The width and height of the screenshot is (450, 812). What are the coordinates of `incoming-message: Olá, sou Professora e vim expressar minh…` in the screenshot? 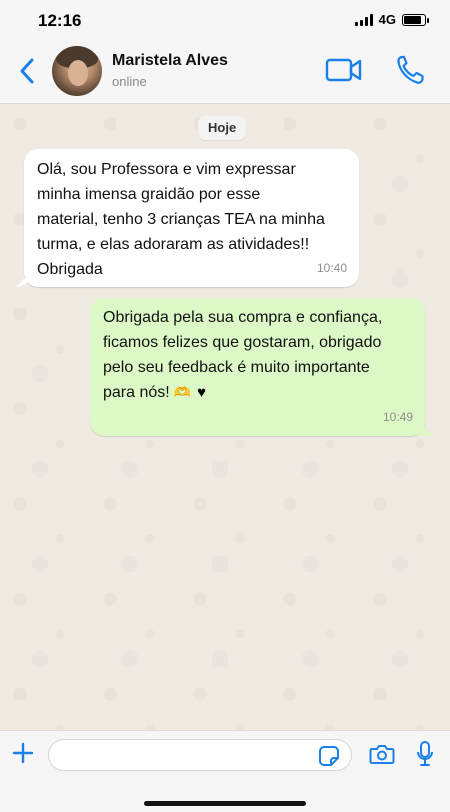 It's located at (191, 218).